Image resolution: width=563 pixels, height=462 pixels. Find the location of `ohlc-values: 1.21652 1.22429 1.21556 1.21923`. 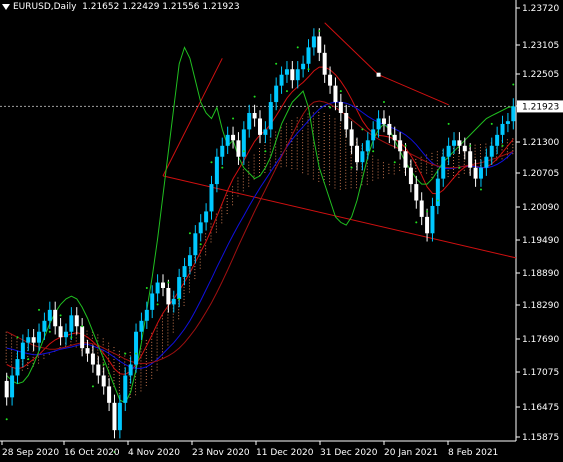

ohlc-values: 1.21652 1.22429 1.21556 1.21923 is located at coordinates (161, 7).